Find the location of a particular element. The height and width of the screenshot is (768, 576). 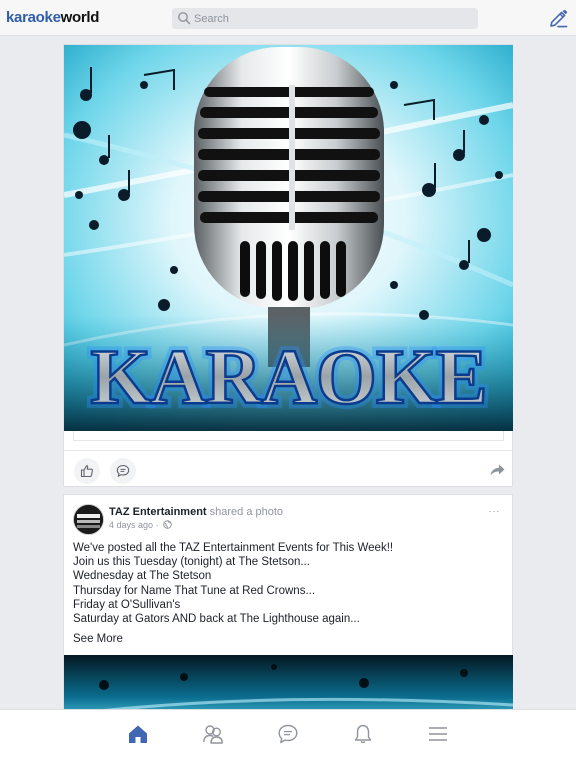

search-icon is located at coordinates (184, 18).